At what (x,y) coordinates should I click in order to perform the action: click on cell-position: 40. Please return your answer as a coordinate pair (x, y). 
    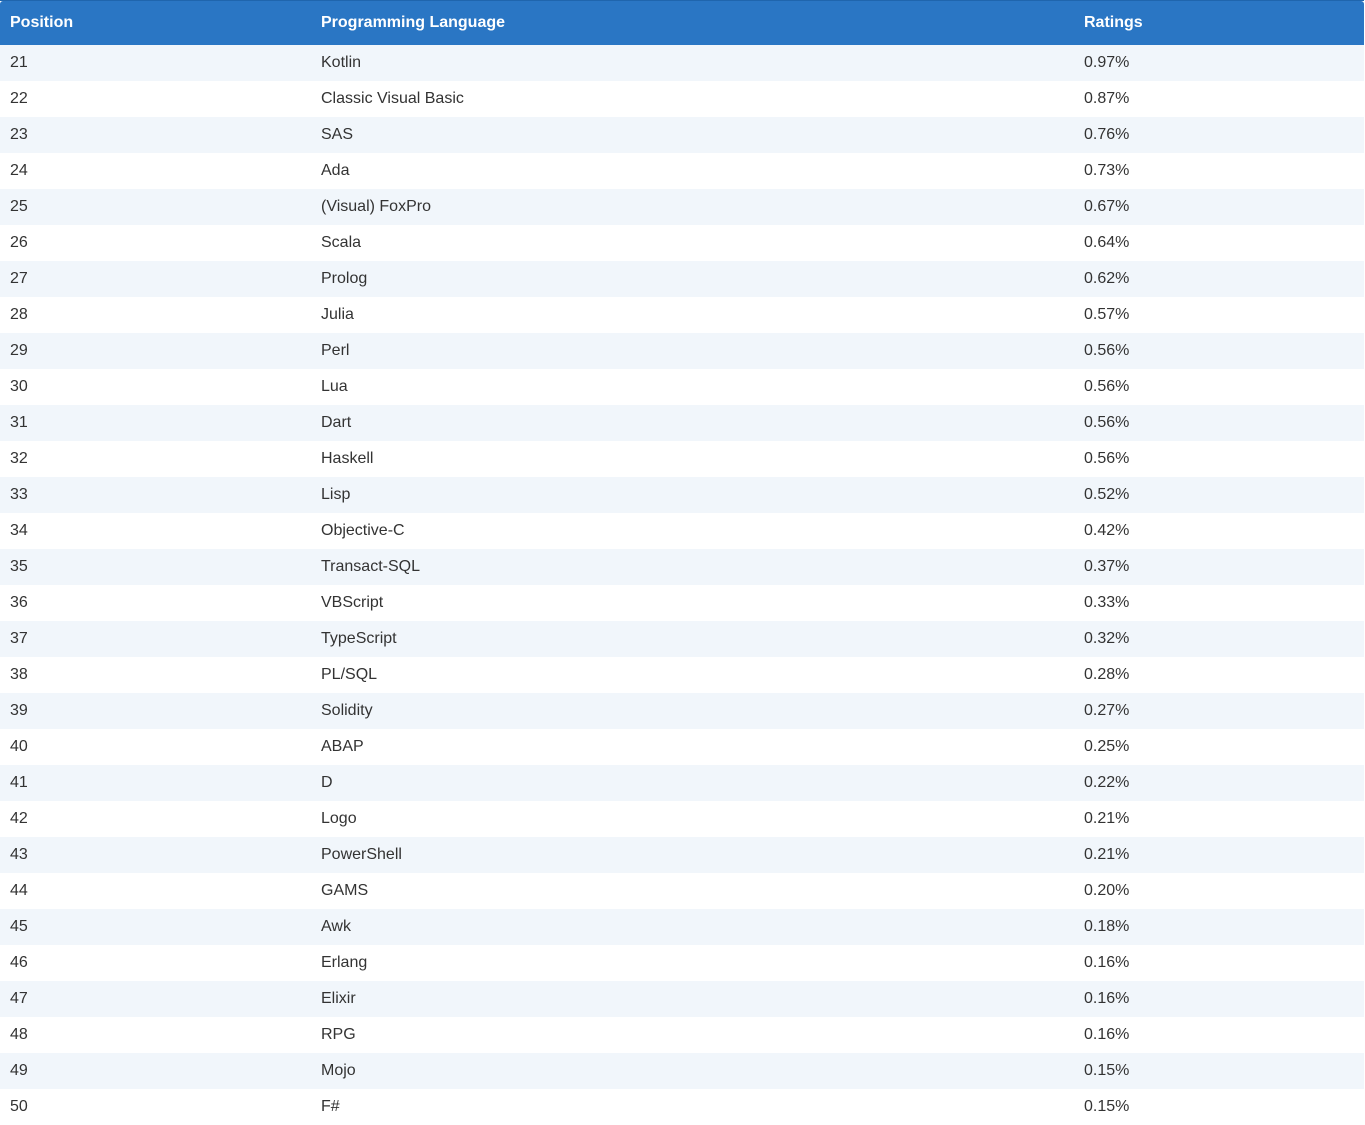
    Looking at the image, I should click on (155, 746).